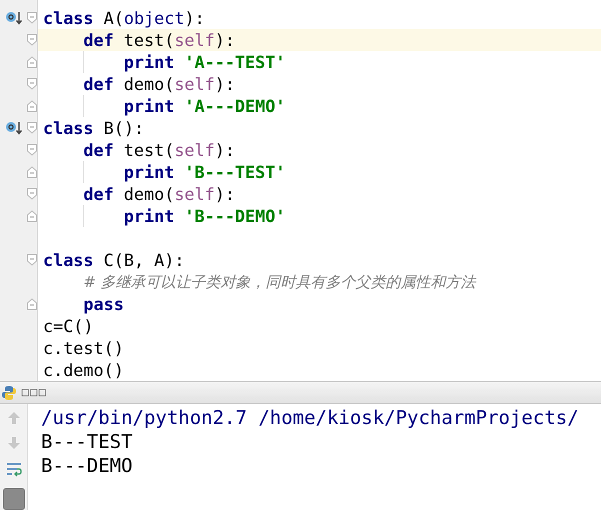  I want to click on soft-wrap-icon, so click(14, 469).